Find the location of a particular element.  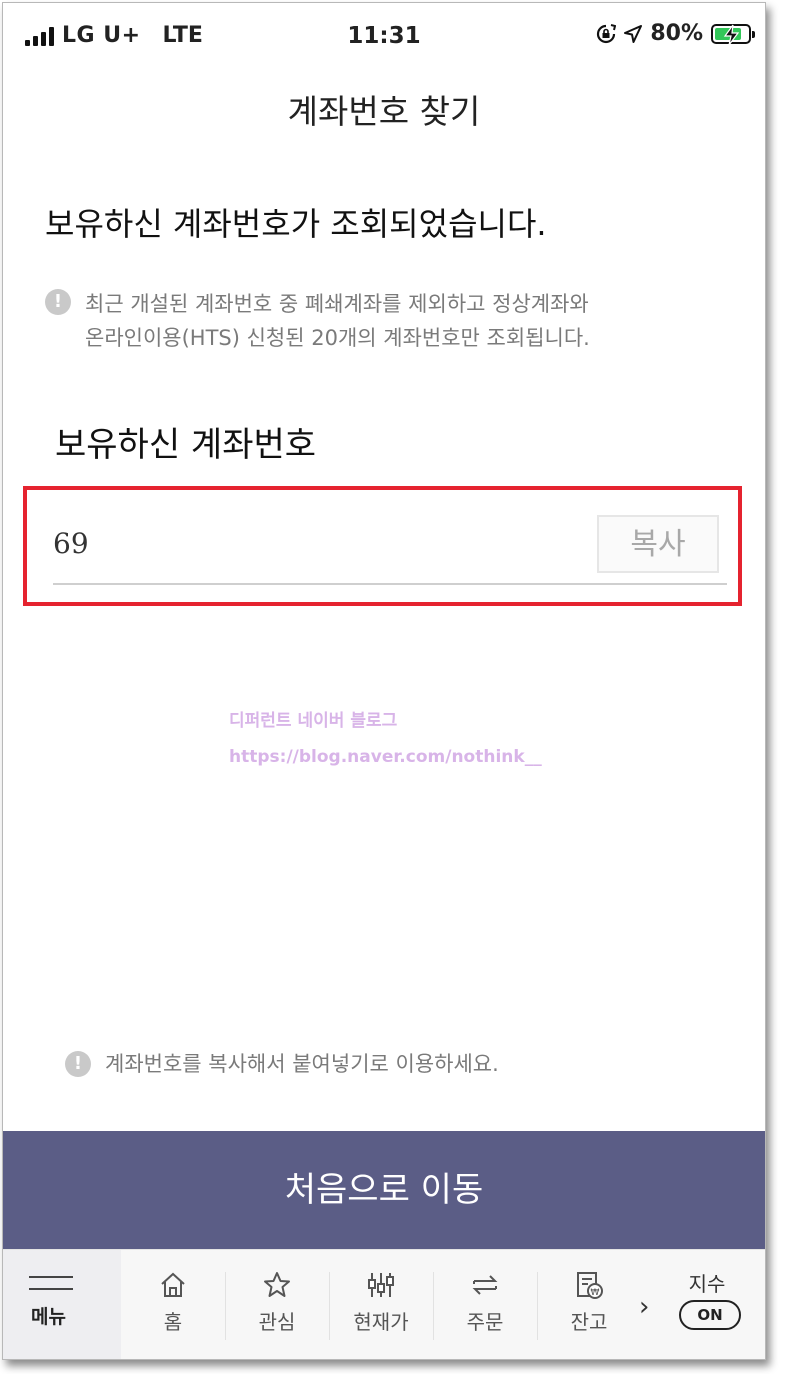

rotation-lock-icon is located at coordinates (607, 33).